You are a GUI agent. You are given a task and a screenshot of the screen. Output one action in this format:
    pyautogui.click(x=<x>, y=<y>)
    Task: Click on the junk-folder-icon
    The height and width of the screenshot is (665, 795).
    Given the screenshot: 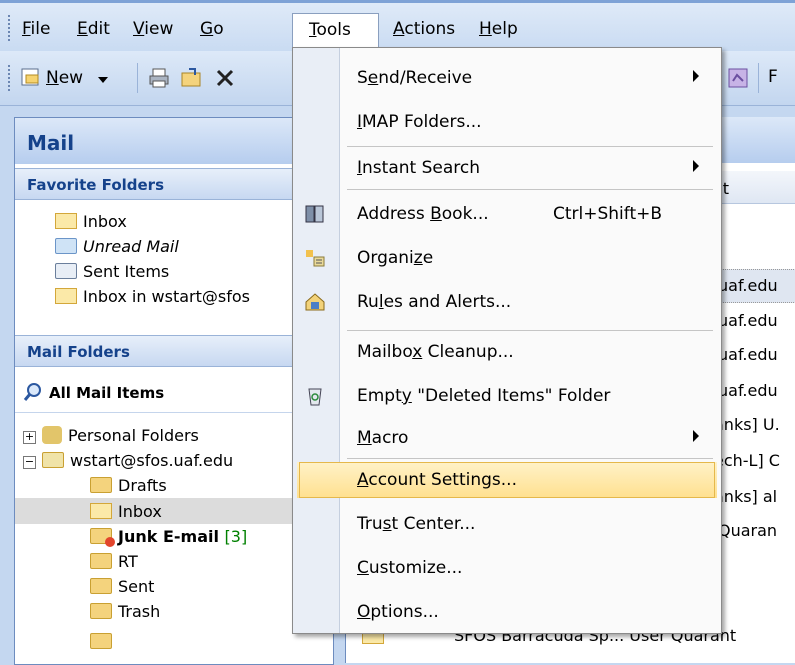 What is the action you would take?
    pyautogui.click(x=102, y=537)
    